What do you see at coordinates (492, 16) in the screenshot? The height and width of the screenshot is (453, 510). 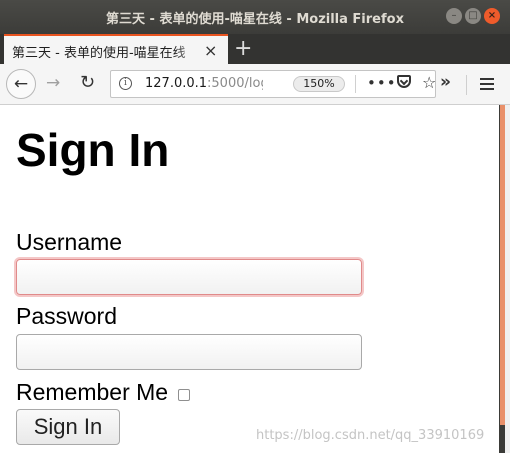 I see `close-window-button: ×` at bounding box center [492, 16].